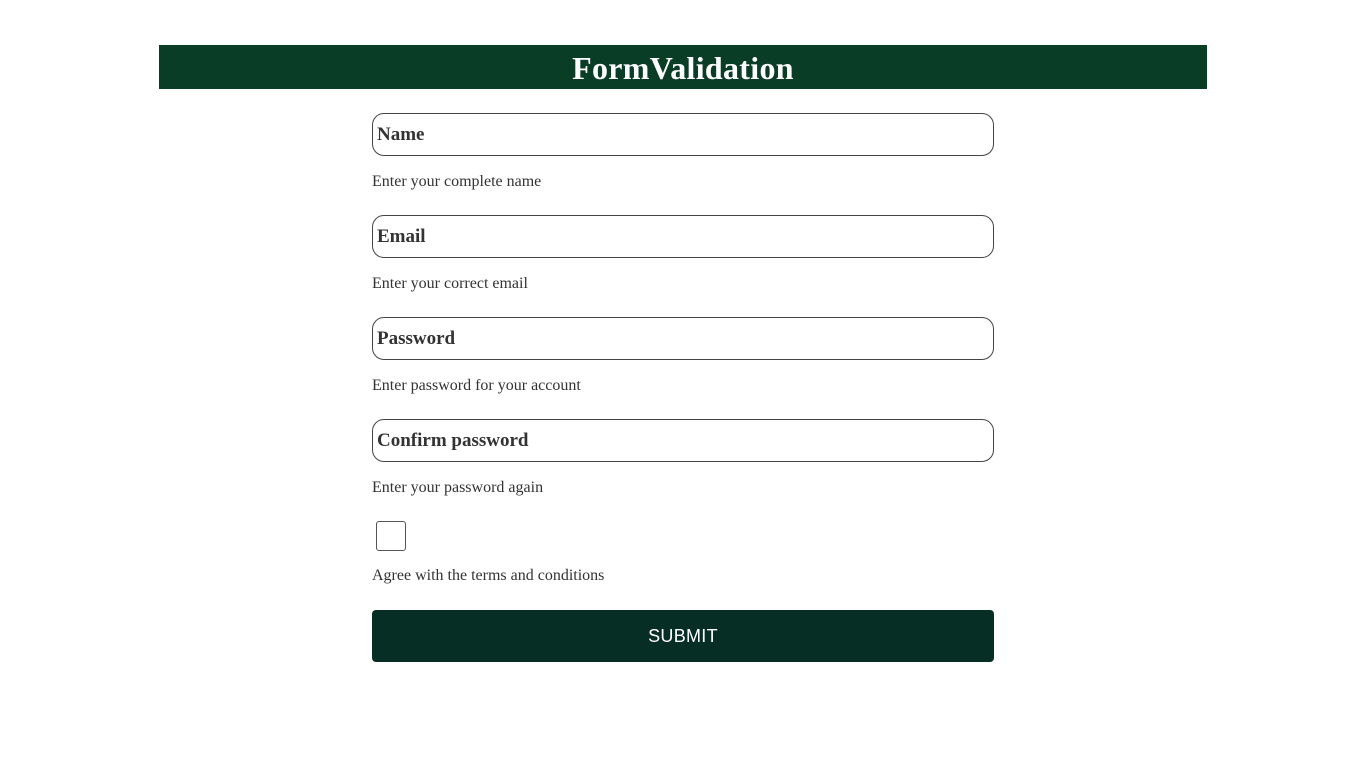  Describe the element at coordinates (683, 266) in the screenshot. I see `email-field-group: Enter your correct email` at that location.